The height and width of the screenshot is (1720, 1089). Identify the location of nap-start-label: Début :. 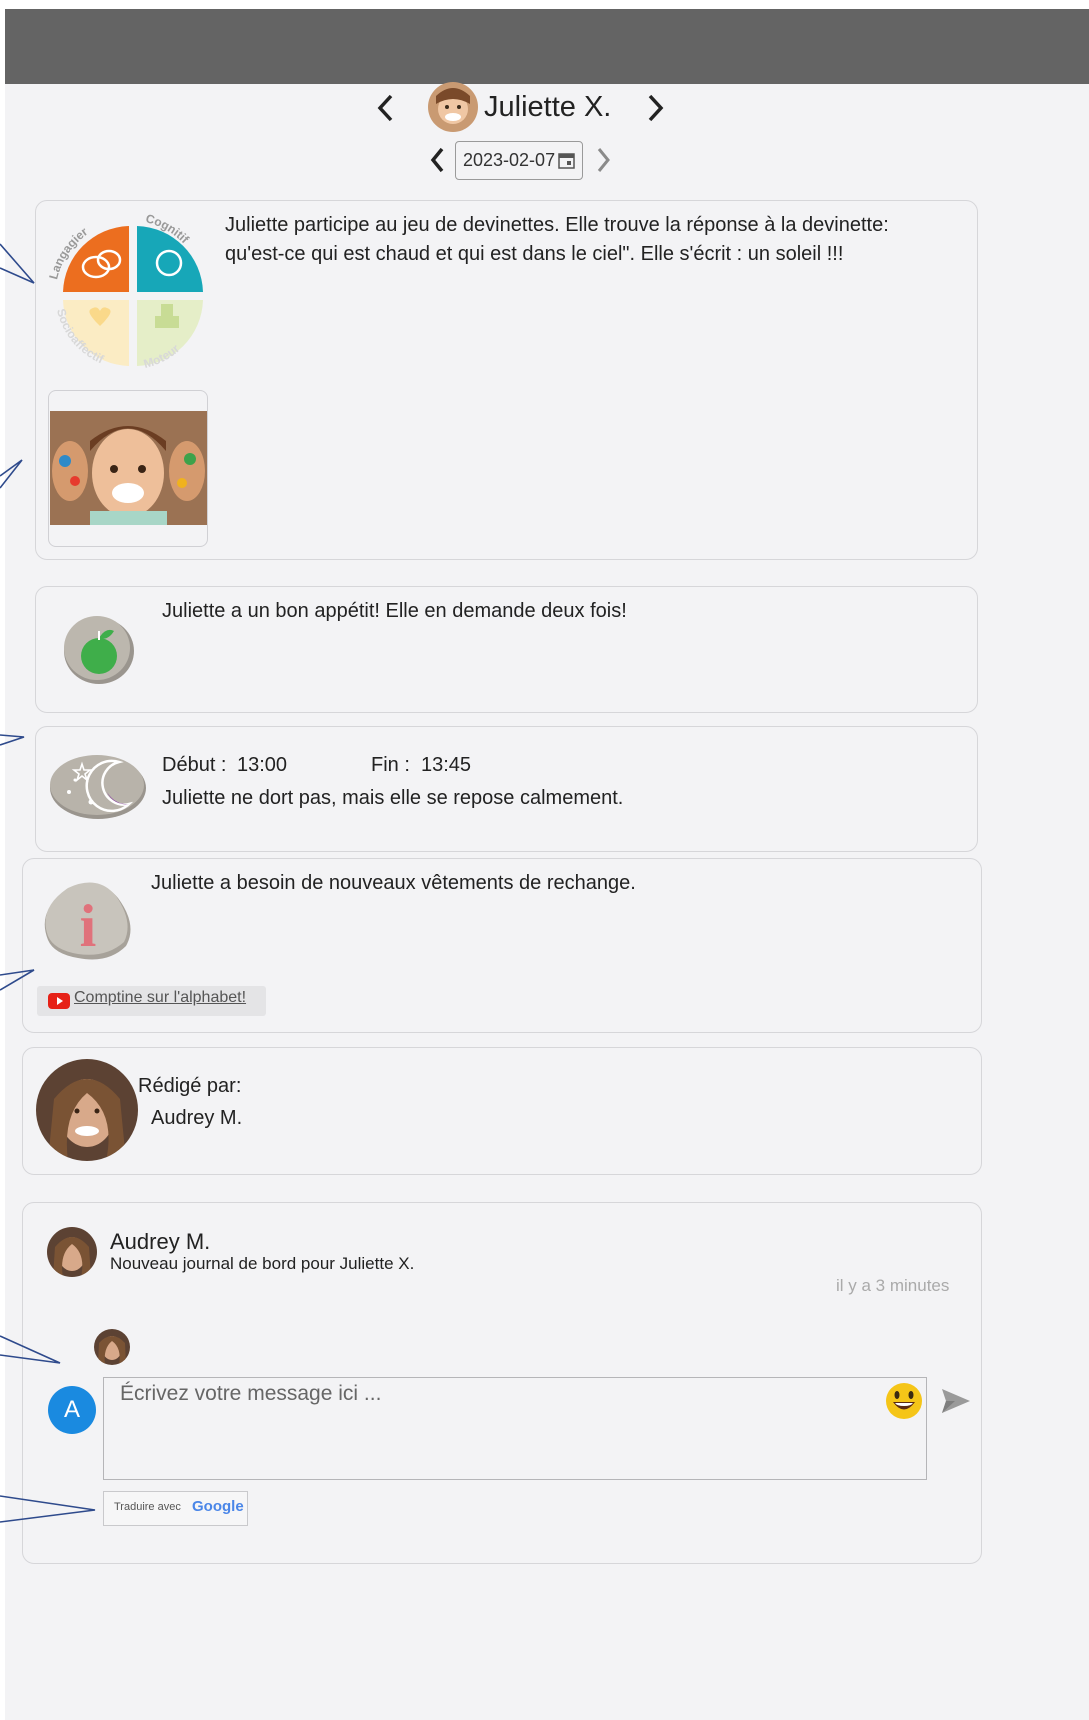
(194, 765).